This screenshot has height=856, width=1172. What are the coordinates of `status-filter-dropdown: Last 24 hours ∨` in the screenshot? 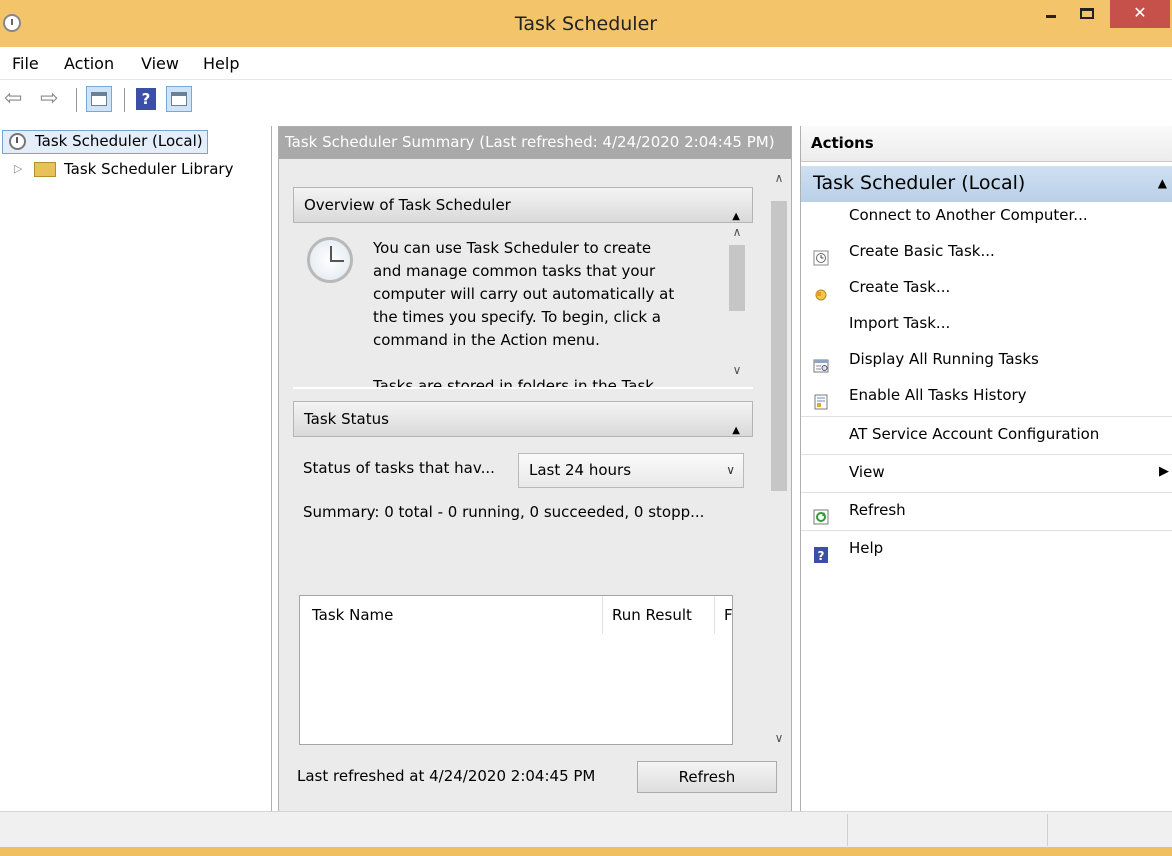 It's located at (631, 470).